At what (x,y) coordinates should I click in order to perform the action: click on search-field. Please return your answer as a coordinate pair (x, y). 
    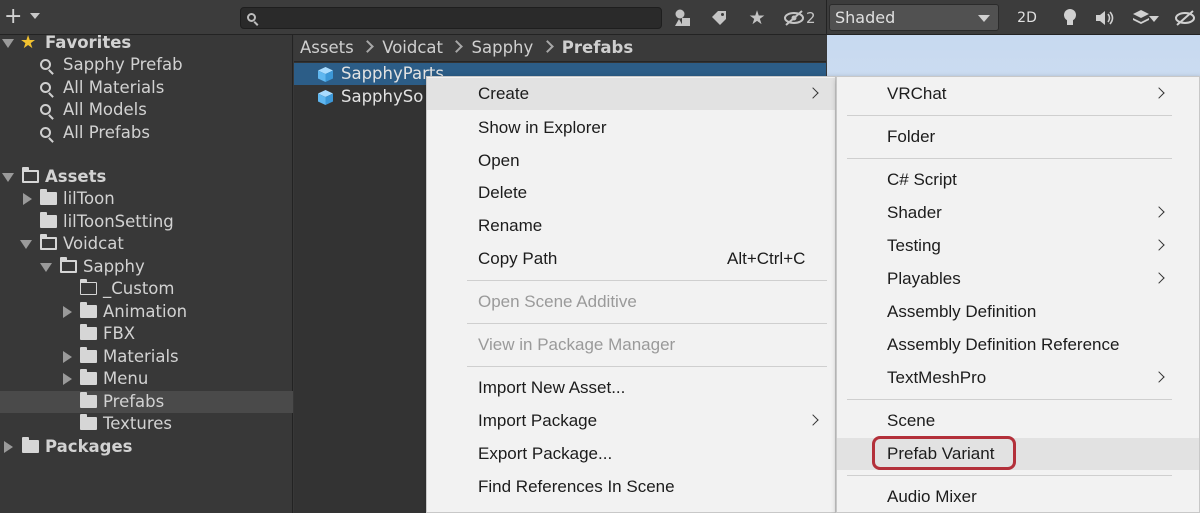
    Looking at the image, I should click on (451, 18).